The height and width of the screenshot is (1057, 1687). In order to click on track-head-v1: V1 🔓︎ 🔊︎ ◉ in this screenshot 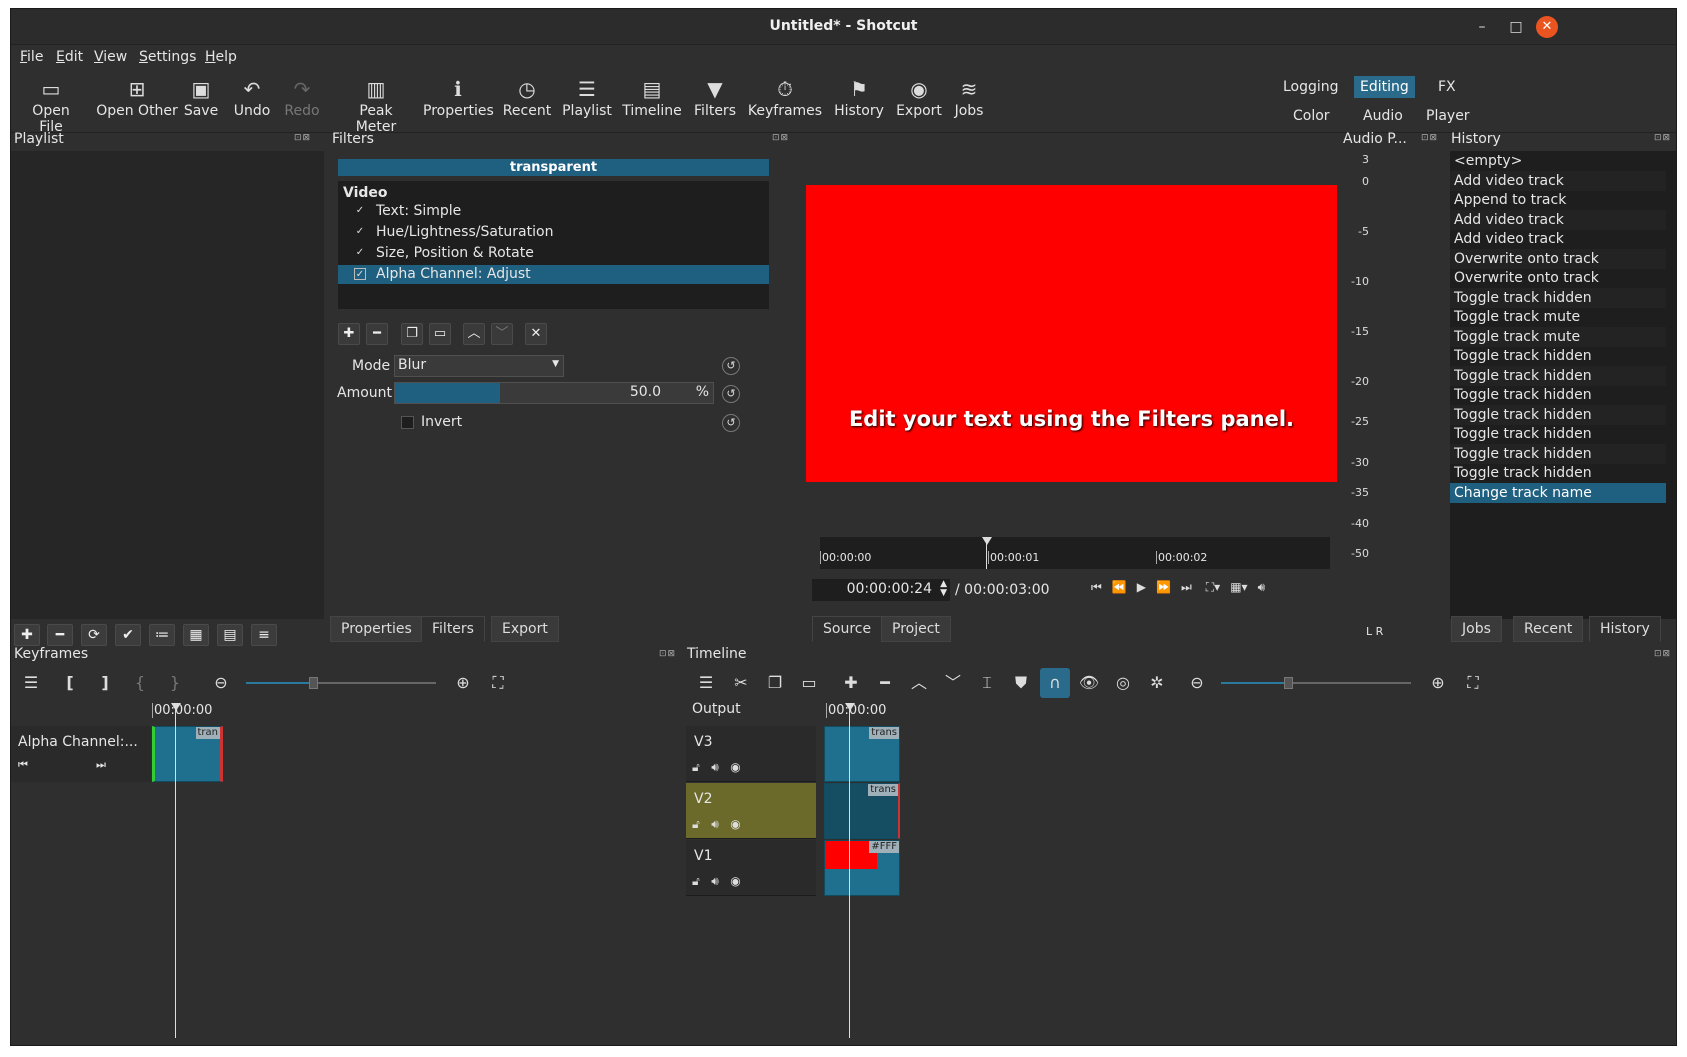, I will do `click(751, 868)`.